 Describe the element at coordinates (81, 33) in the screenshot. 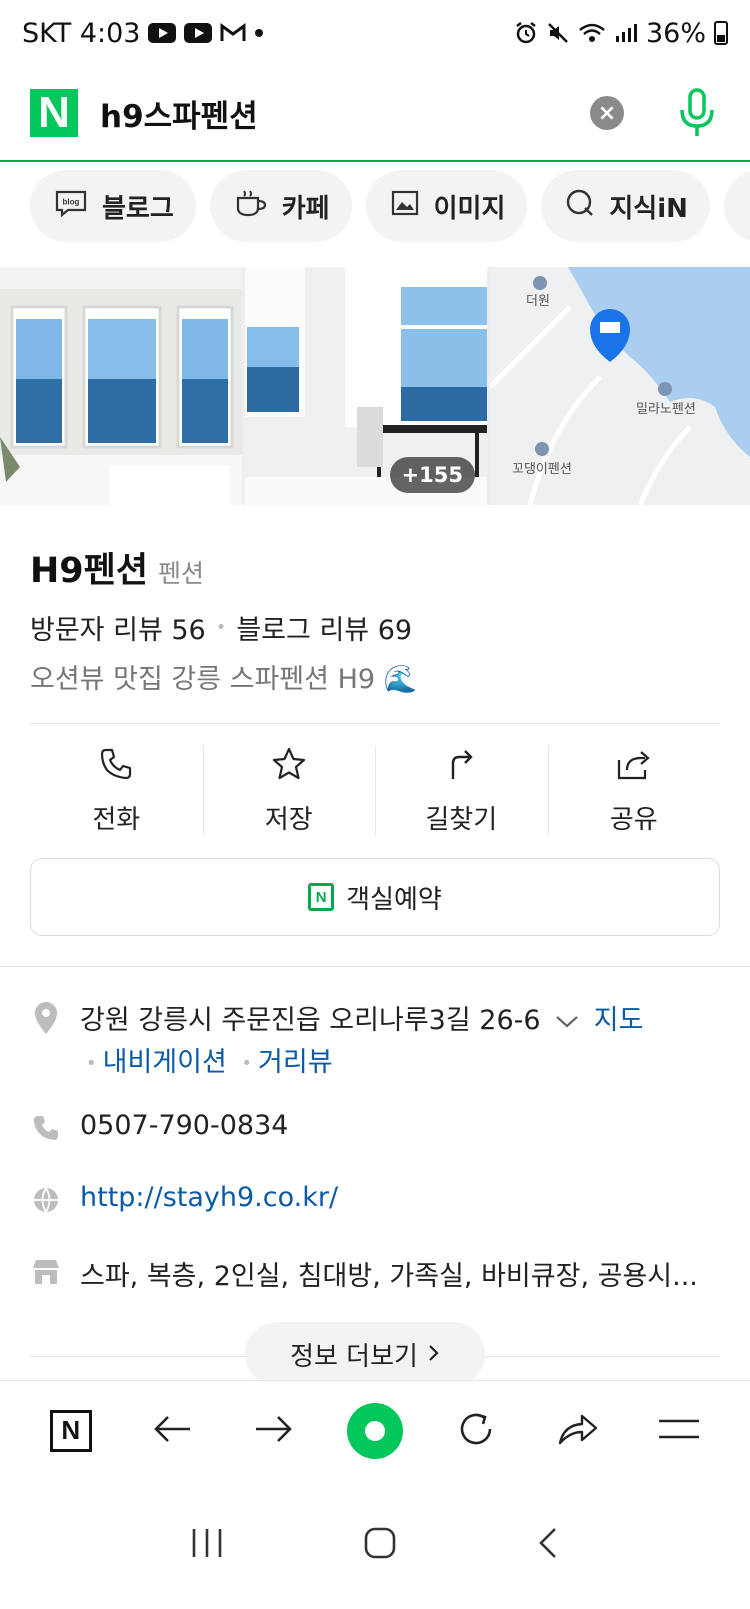

I see `carrier-time: SKT 4:03` at that location.